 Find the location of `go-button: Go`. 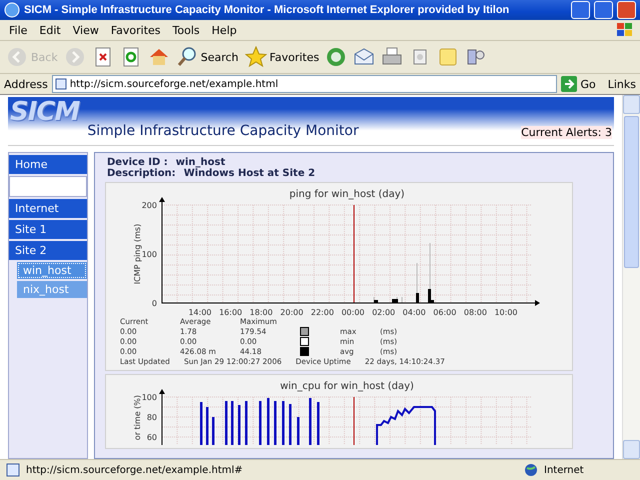

go-button: Go is located at coordinates (578, 84).